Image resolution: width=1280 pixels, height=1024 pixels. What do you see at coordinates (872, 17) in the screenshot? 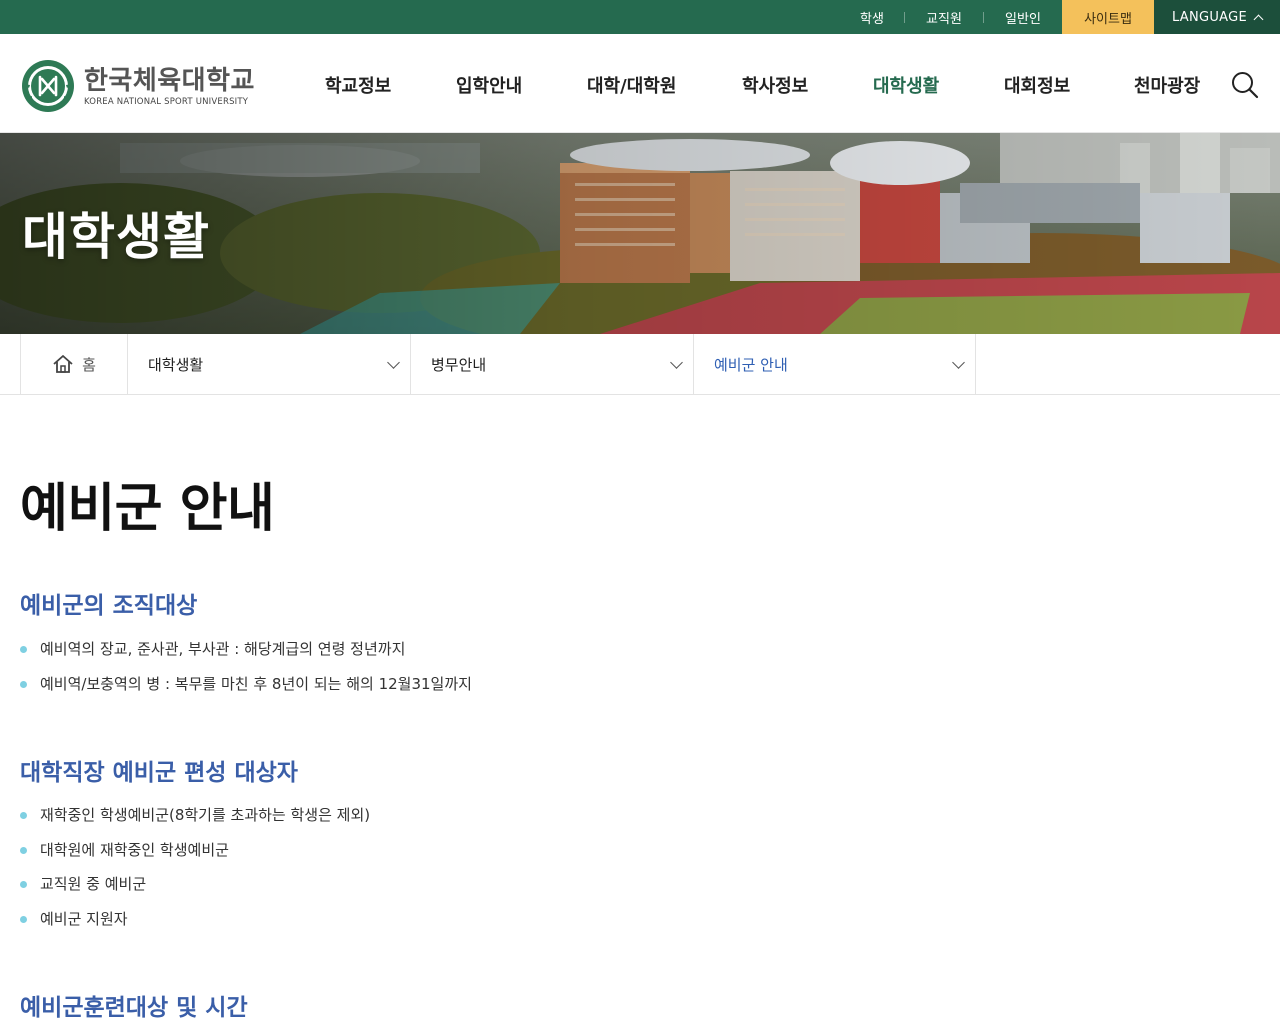
I see `util-link-student: 학생` at bounding box center [872, 17].